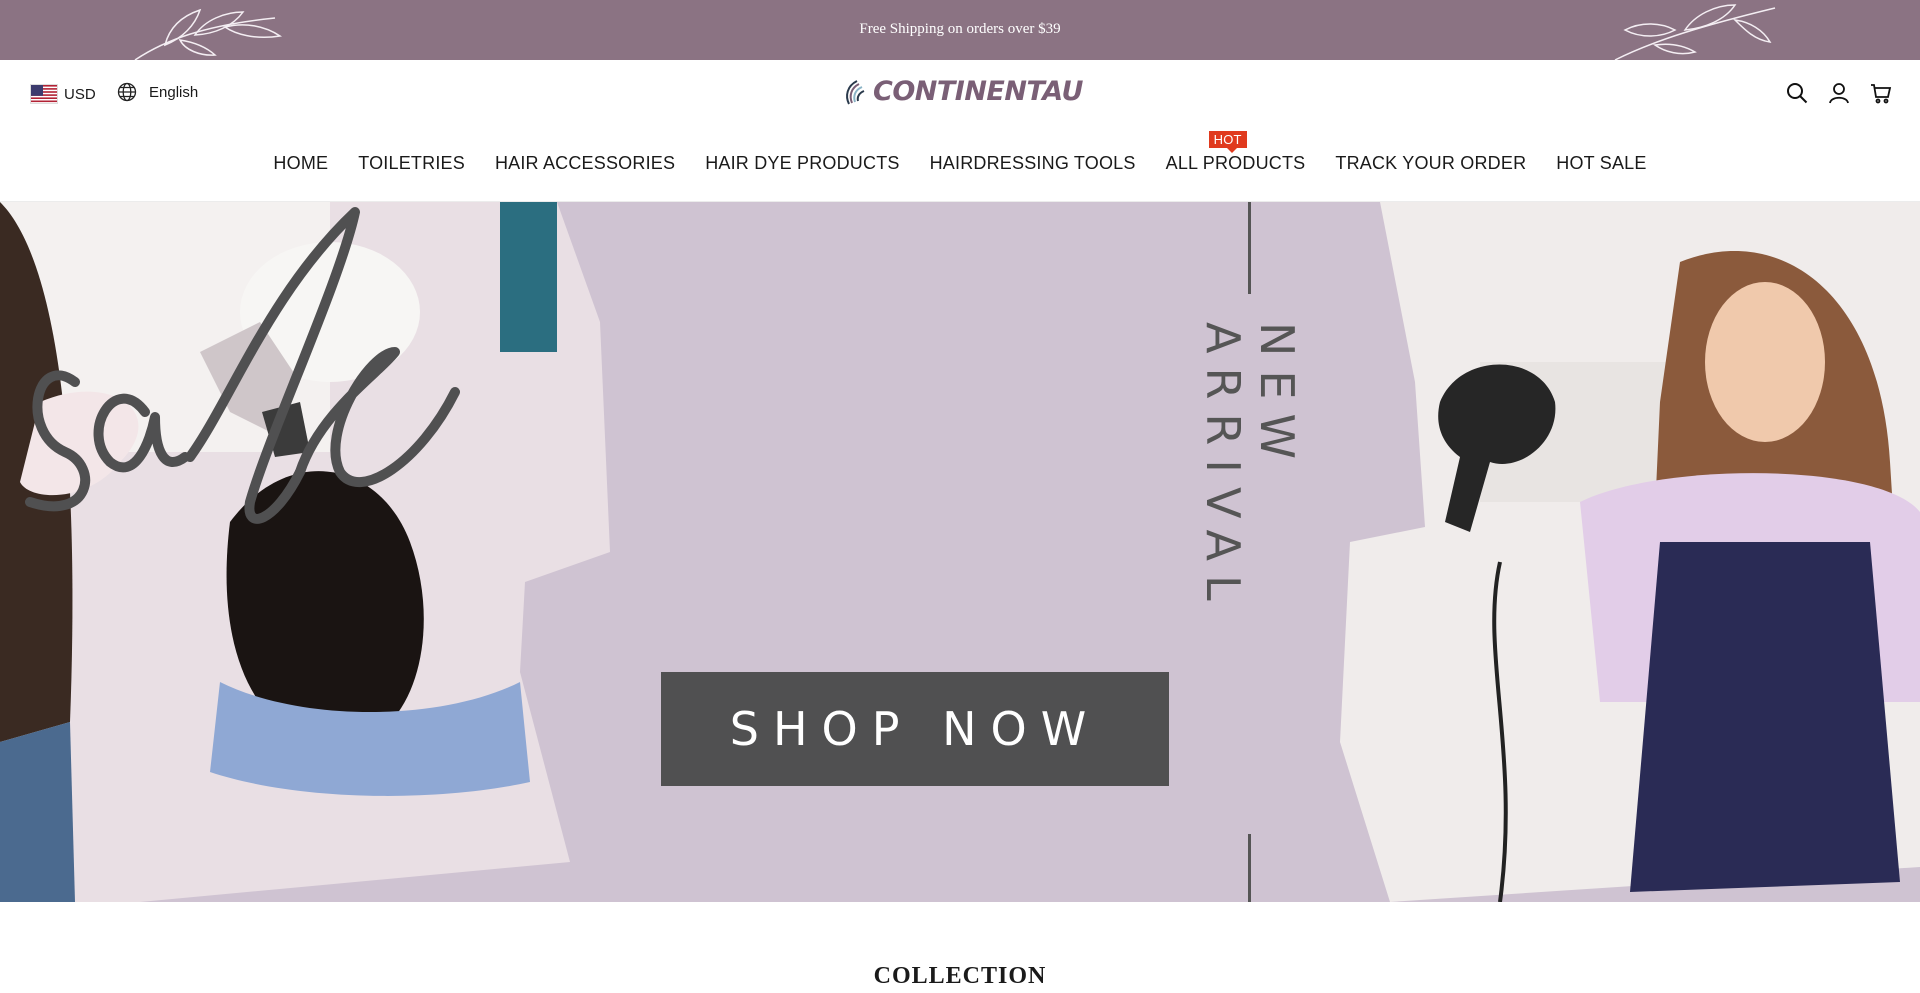 The height and width of the screenshot is (993, 1920). What do you see at coordinates (1430, 163) in the screenshot?
I see `nav-item-track-your-order: TRACK YOUR ORDER` at bounding box center [1430, 163].